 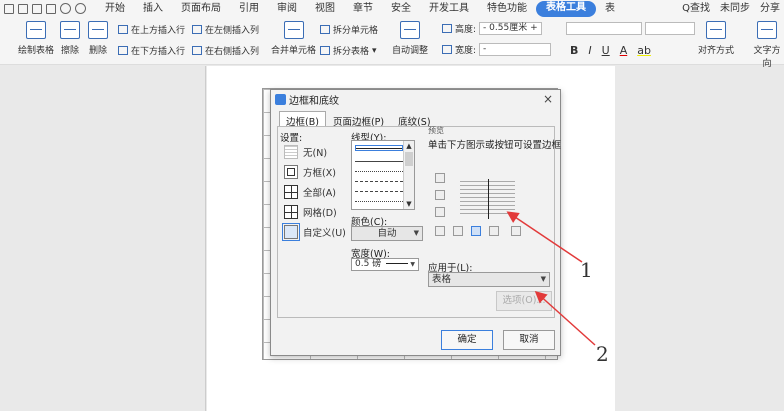 What do you see at coordinates (515, 49) in the screenshot?
I see `col-width-input: -` at bounding box center [515, 49].